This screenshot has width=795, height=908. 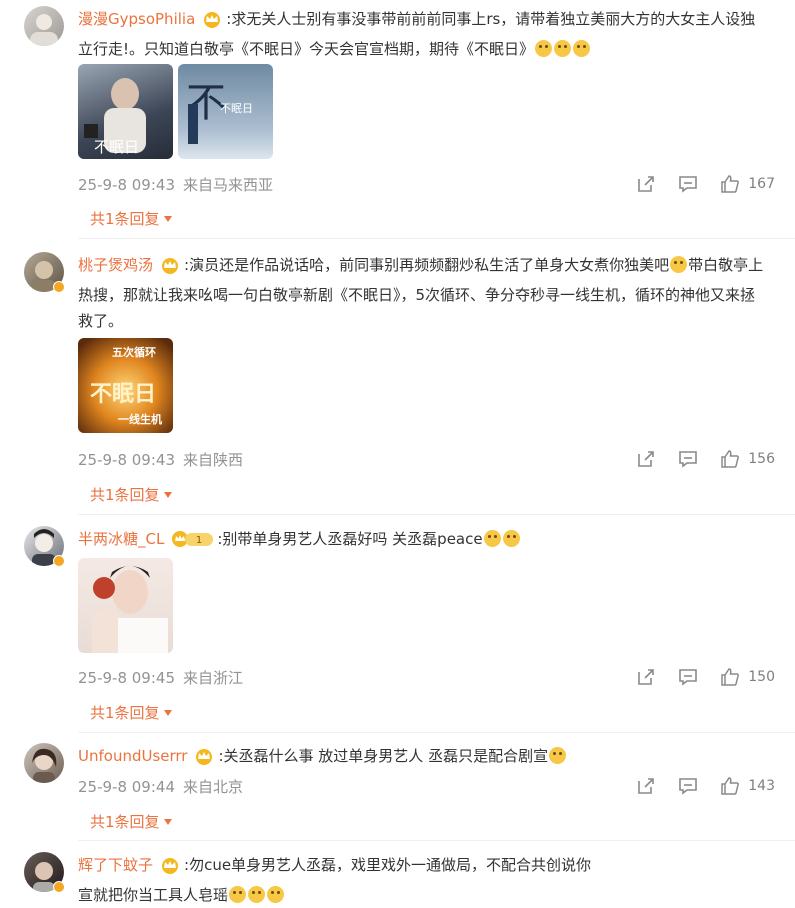 What do you see at coordinates (761, 459) in the screenshot?
I see `like-count: 156` at bounding box center [761, 459].